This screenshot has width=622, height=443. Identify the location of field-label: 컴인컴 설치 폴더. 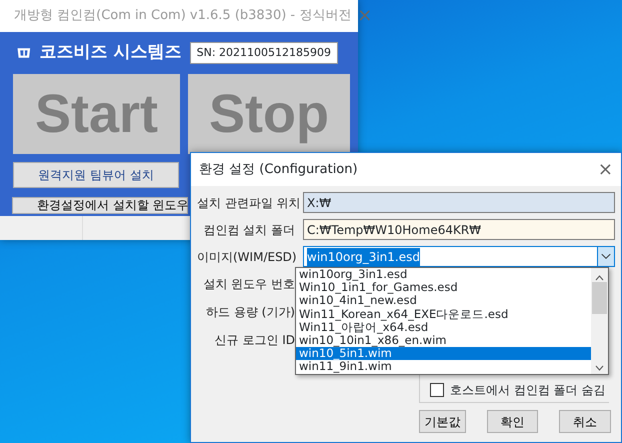
(248, 230).